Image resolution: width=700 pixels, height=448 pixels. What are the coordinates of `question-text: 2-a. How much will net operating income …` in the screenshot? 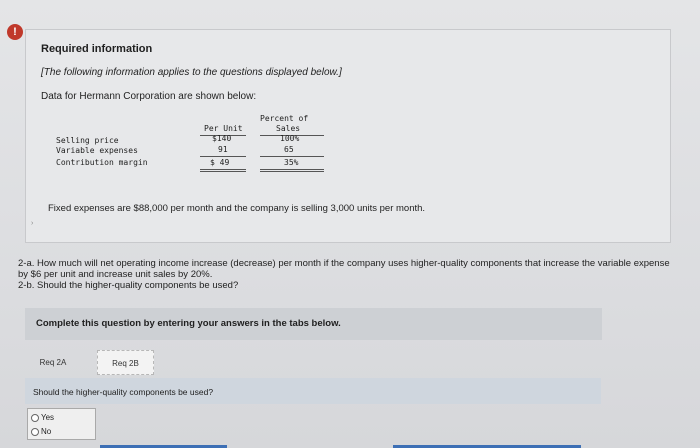 It's located at (348, 274).